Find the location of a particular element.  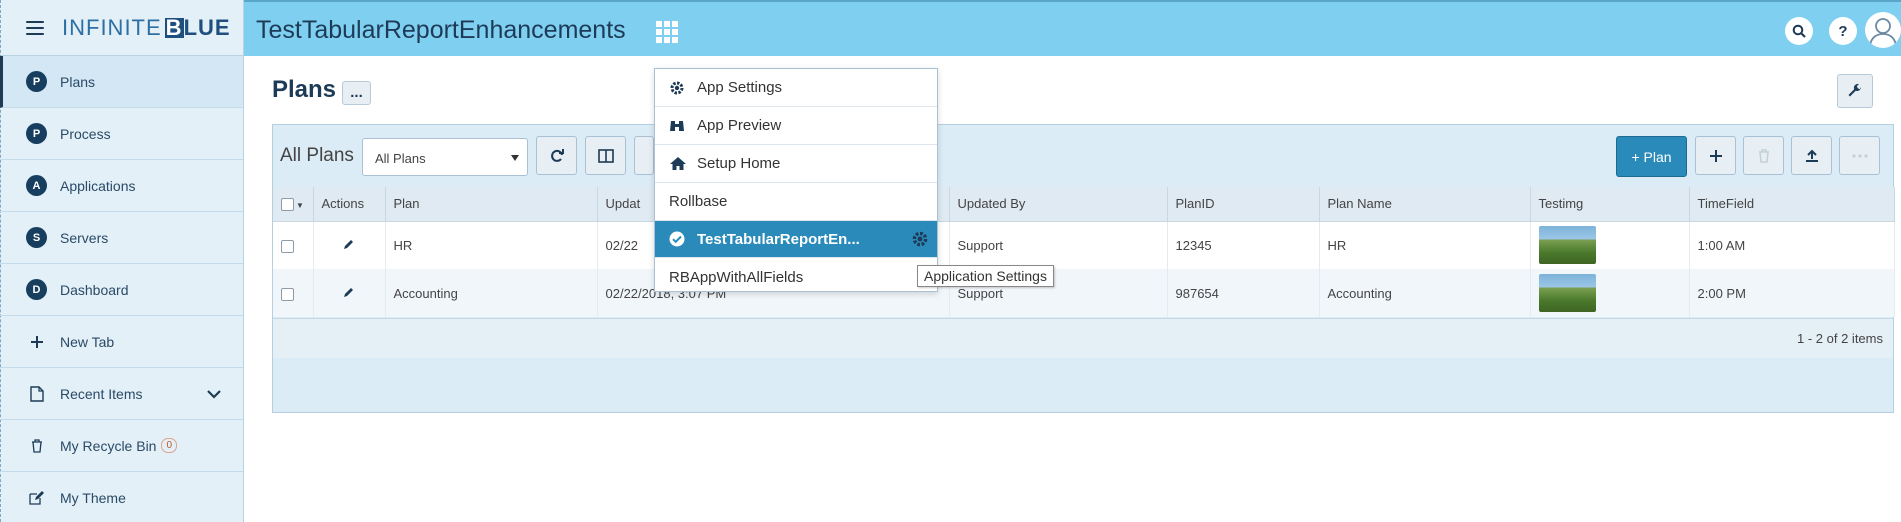

sidebar-item-label: Servers is located at coordinates (84, 237).